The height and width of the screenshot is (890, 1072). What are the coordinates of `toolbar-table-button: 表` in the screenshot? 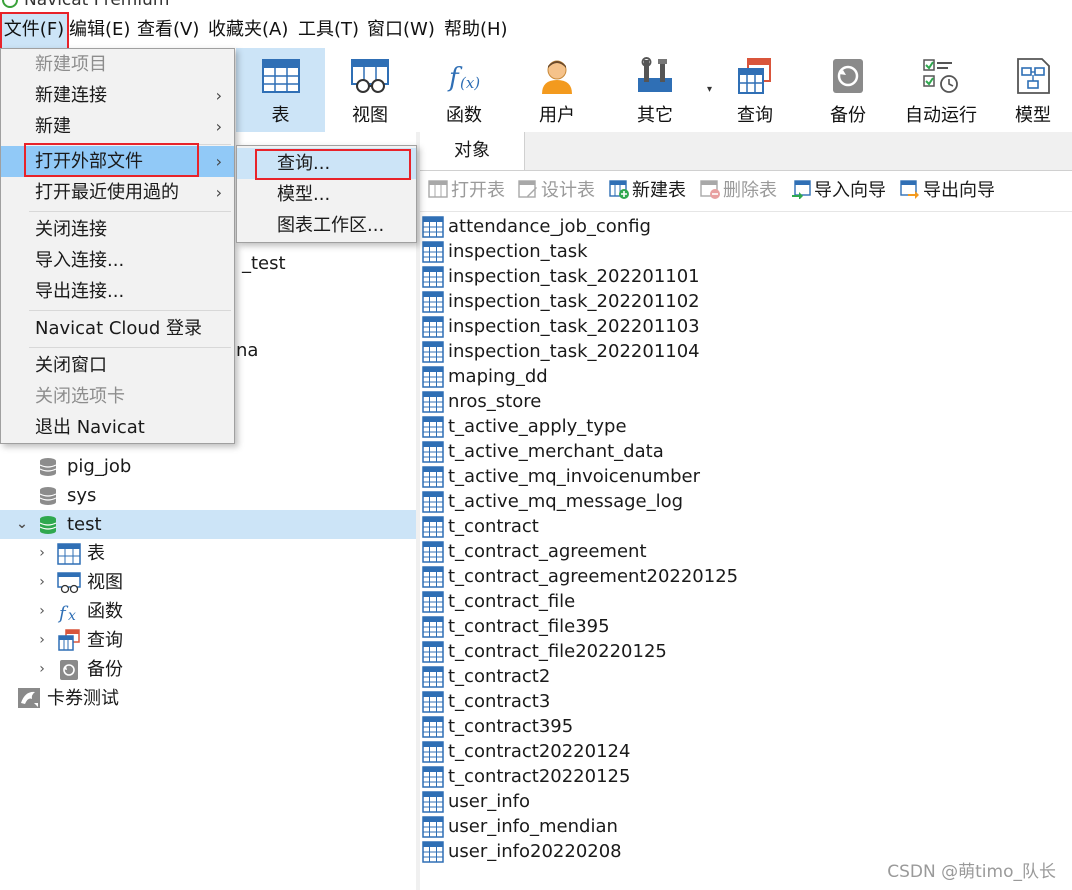 It's located at (280, 90).